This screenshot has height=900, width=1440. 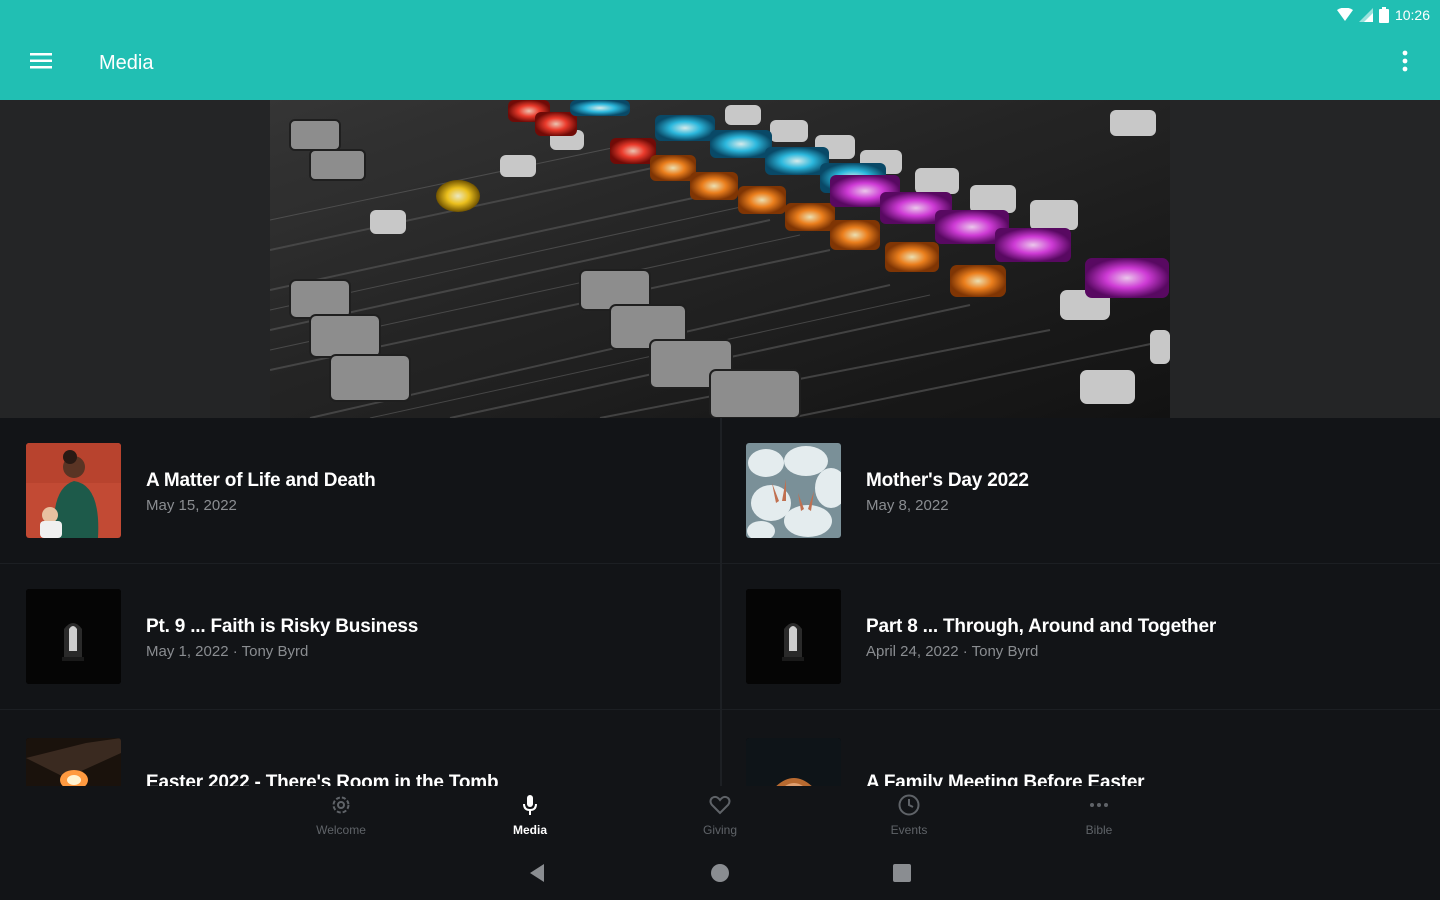 I want to click on menu-button, so click(x=41, y=63).